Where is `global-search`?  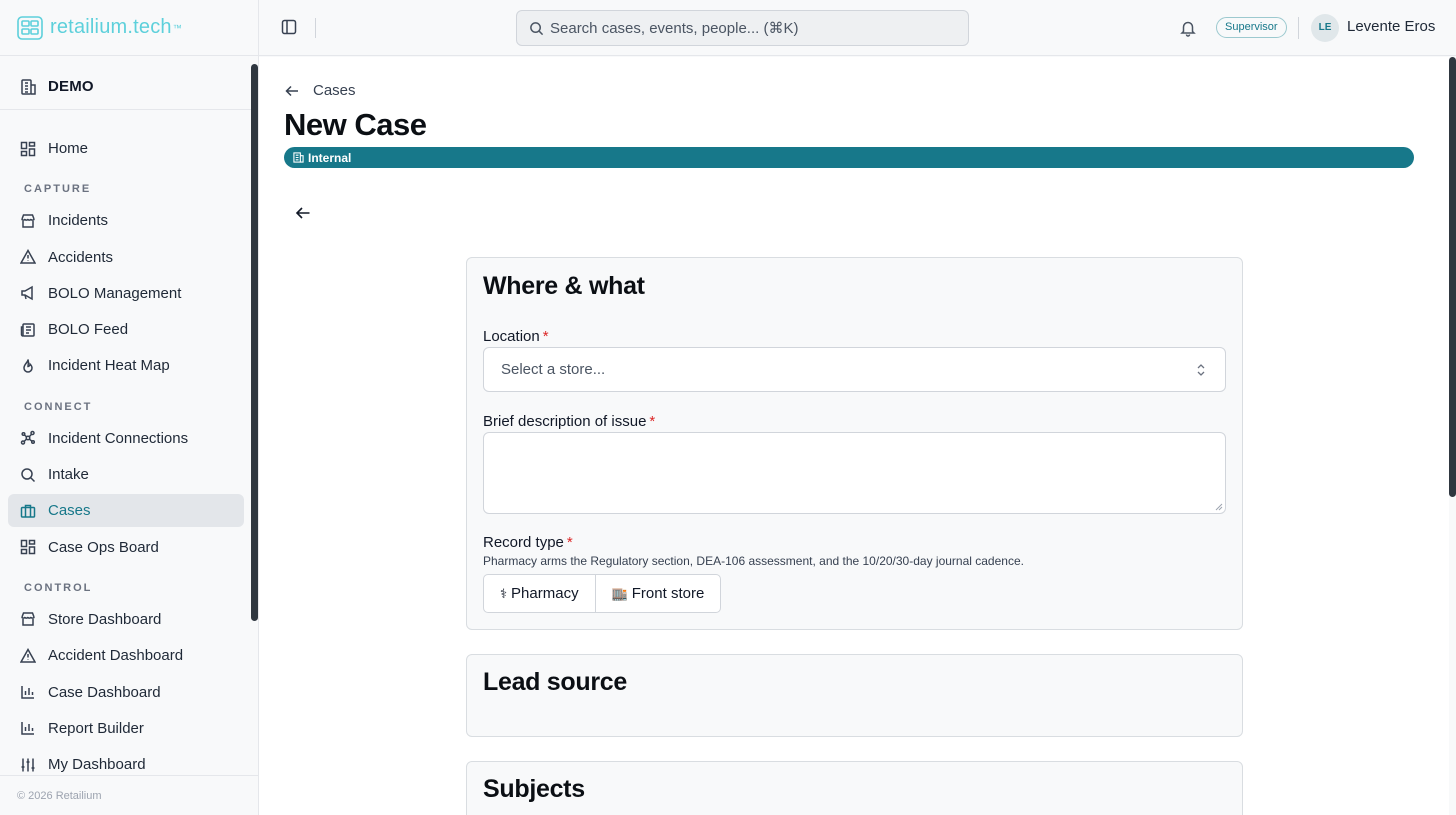
global-search is located at coordinates (742, 28).